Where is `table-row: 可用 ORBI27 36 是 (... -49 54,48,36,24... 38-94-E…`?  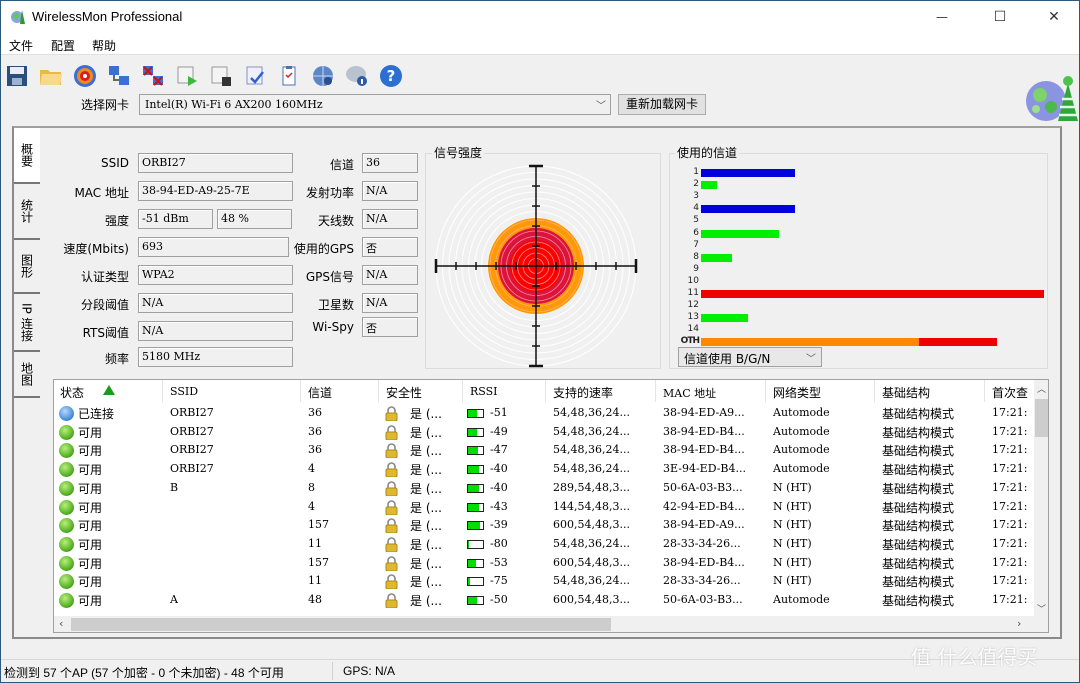 table-row: 可用 ORBI27 36 是 (... -49 54,48,36,24... 38-94-E… is located at coordinates (544, 432).